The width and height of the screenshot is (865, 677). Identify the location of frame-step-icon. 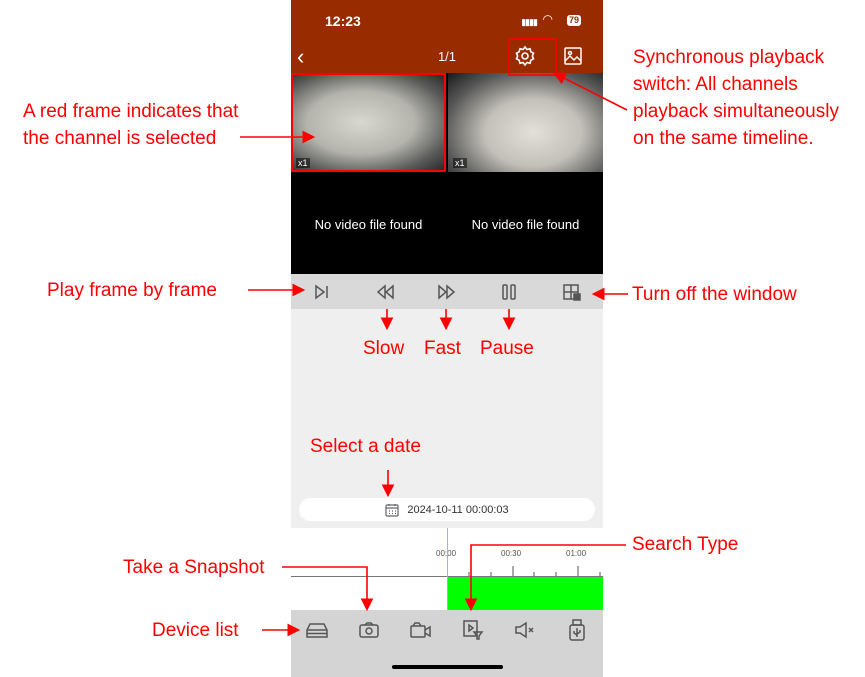
(322, 292).